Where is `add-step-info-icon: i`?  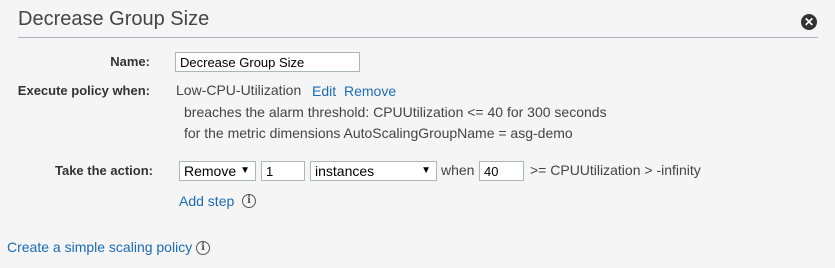 add-step-info-icon: i is located at coordinates (249, 201).